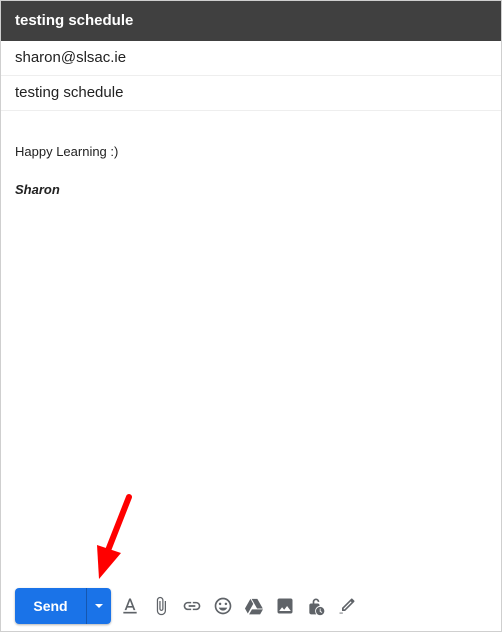 This screenshot has height=632, width=502. Describe the element at coordinates (37, 189) in the screenshot. I see `signature-text: Sharon` at that location.